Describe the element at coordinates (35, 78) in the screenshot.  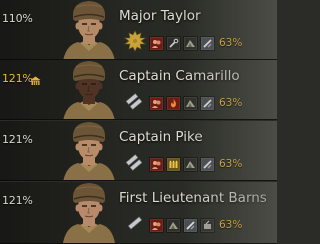
I see `barracks-icon` at that location.